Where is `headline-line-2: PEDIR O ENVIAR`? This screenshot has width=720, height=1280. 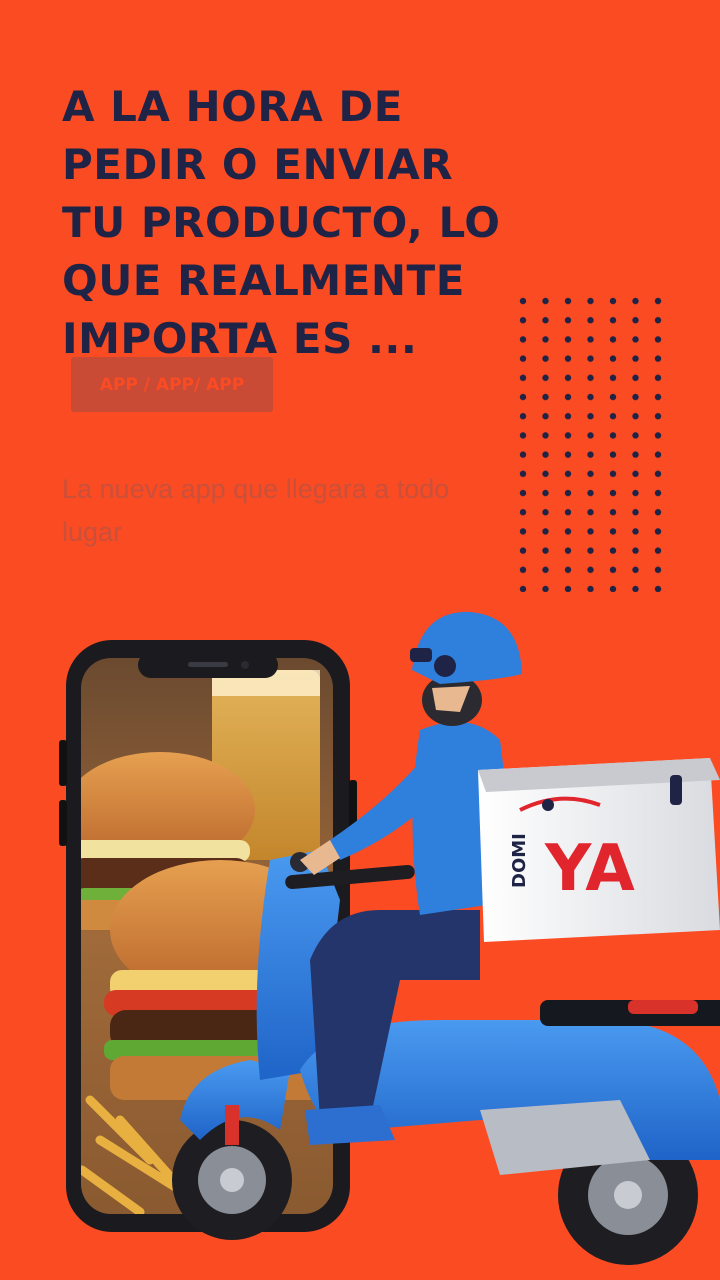
headline-line-2: PEDIR O ENVIAR is located at coordinates (258, 164).